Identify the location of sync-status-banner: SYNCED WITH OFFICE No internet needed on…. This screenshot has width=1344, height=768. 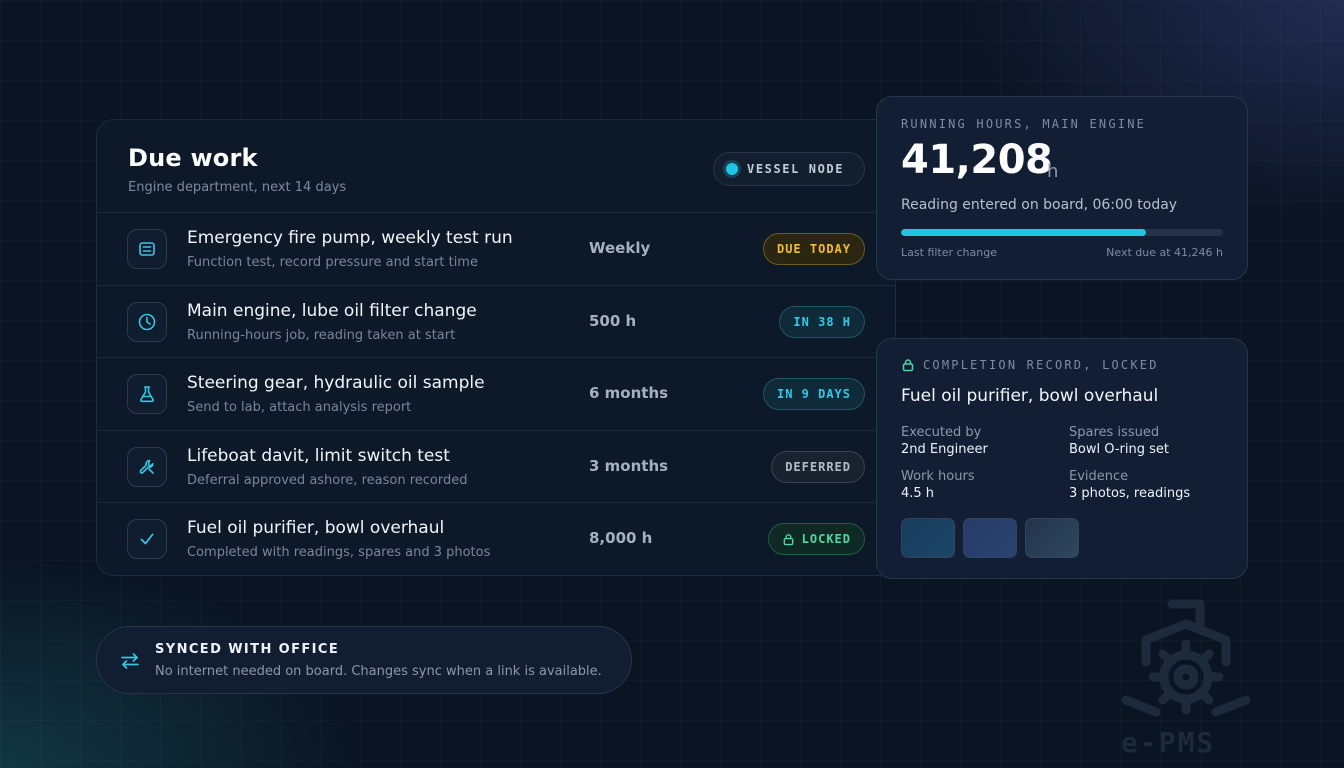
(364, 660).